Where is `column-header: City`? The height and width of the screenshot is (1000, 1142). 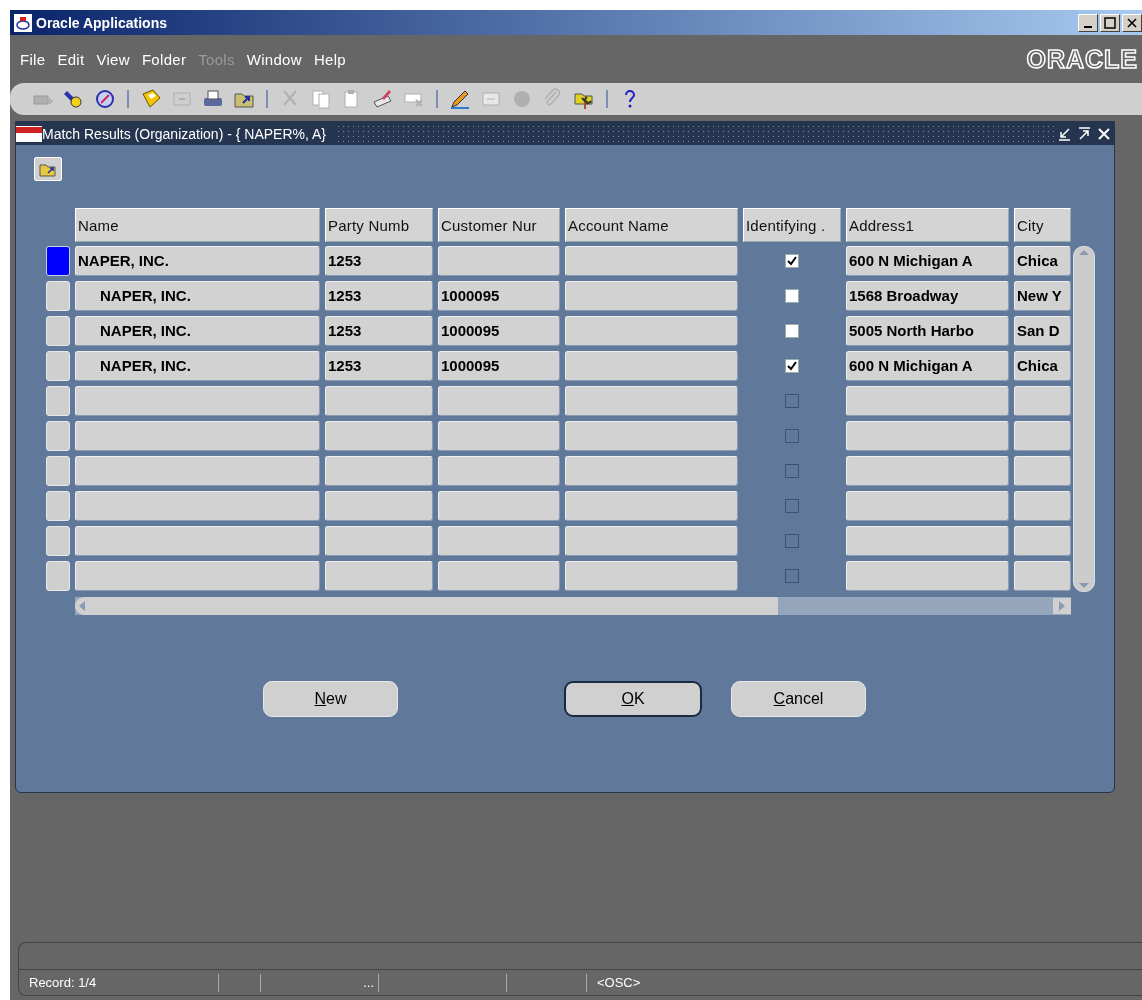 column-header: City is located at coordinates (1042, 225).